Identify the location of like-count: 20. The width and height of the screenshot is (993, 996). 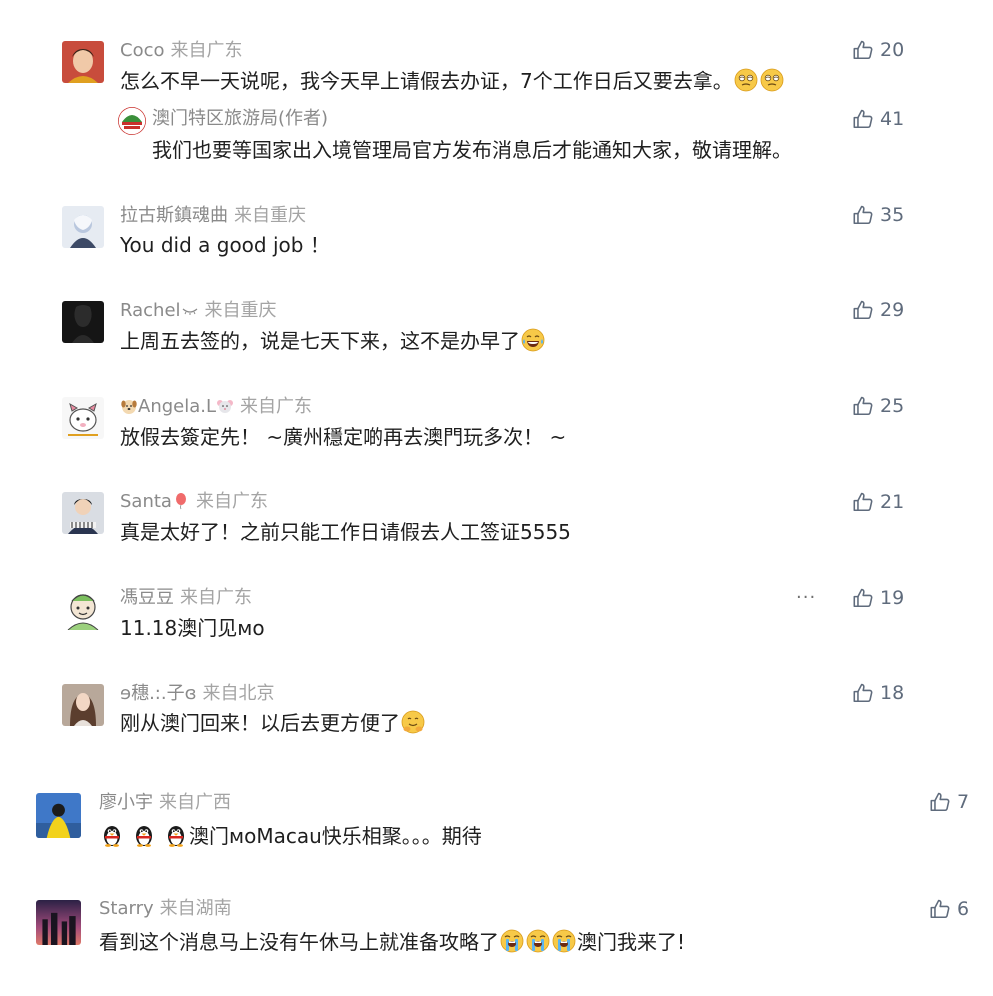
(892, 50).